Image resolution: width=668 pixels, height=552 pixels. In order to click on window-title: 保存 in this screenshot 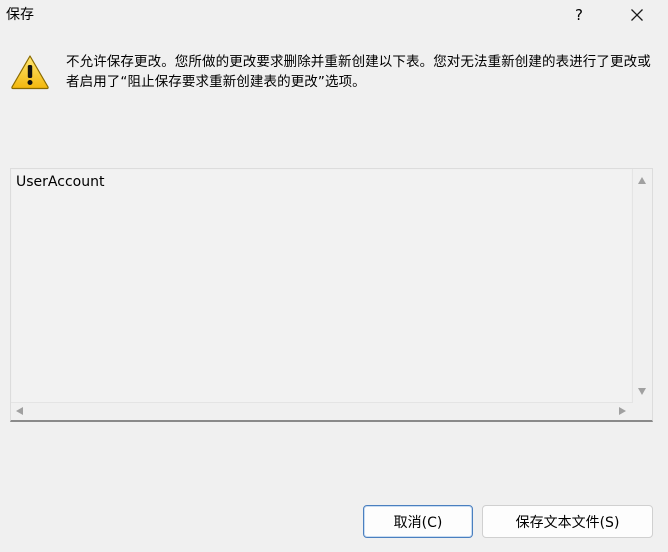, I will do `click(20, 15)`.